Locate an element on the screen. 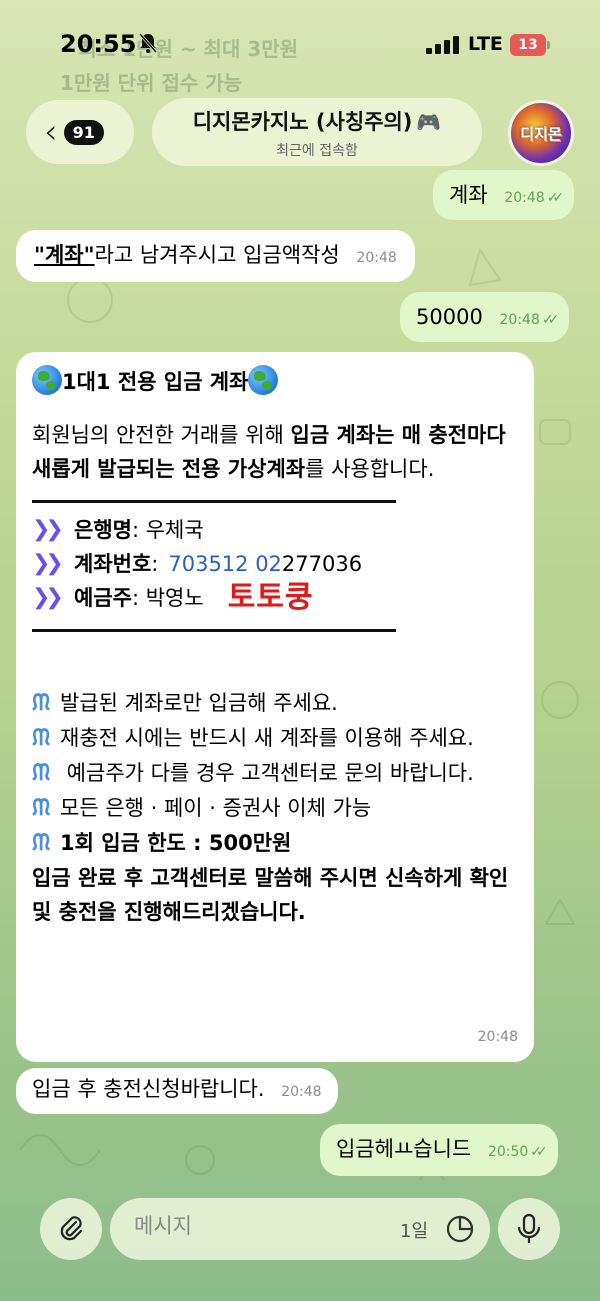 The width and height of the screenshot is (600, 1301). message-composer: 1일 is located at coordinates (300, 1229).